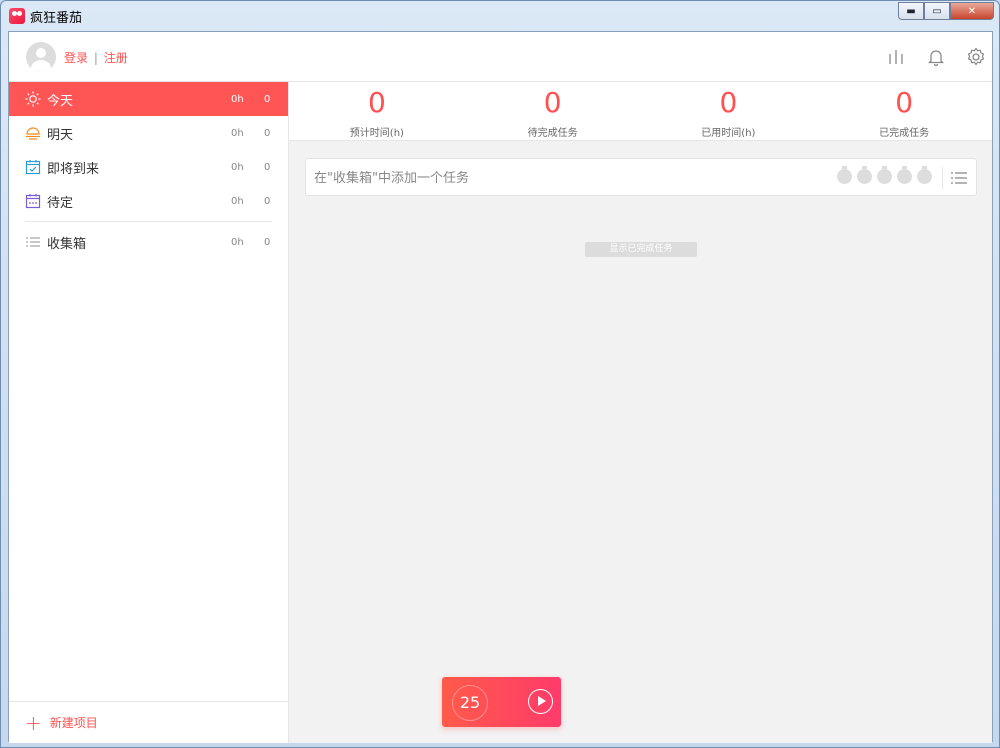 Image resolution: width=1000 pixels, height=748 pixels. Describe the element at coordinates (976, 57) in the screenshot. I see `gear-icon` at that location.